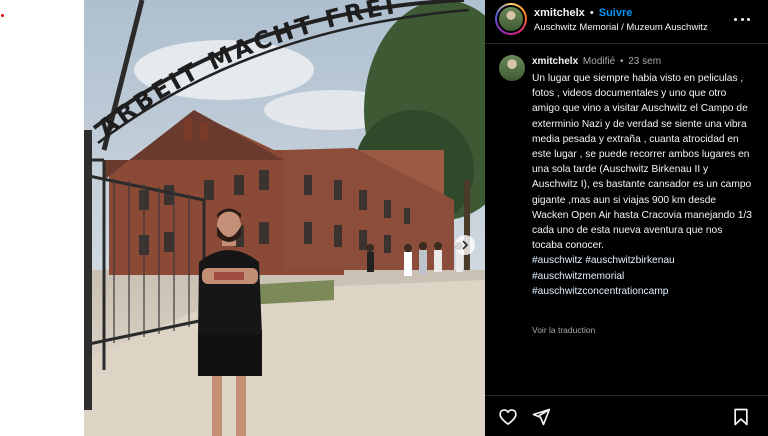 This screenshot has width=768, height=436. What do you see at coordinates (563, 330) in the screenshot?
I see `see-translation-link: Voir la traduction` at bounding box center [563, 330].